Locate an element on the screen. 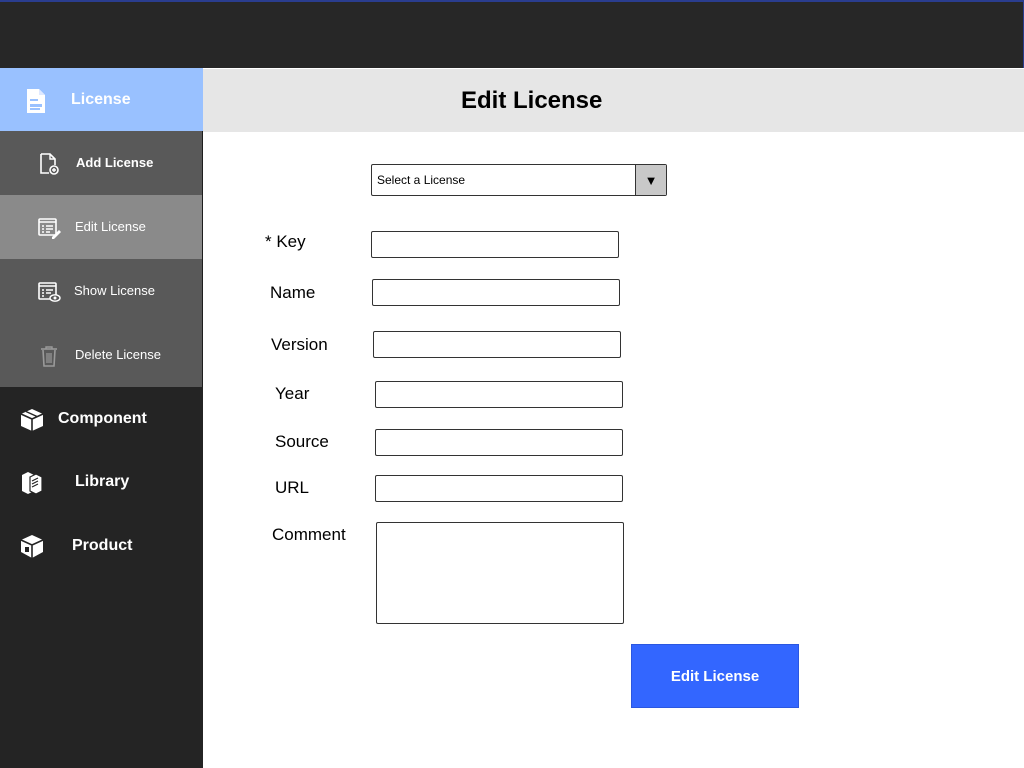  submenu-item-delete-license: Delete License is located at coordinates (101, 355).